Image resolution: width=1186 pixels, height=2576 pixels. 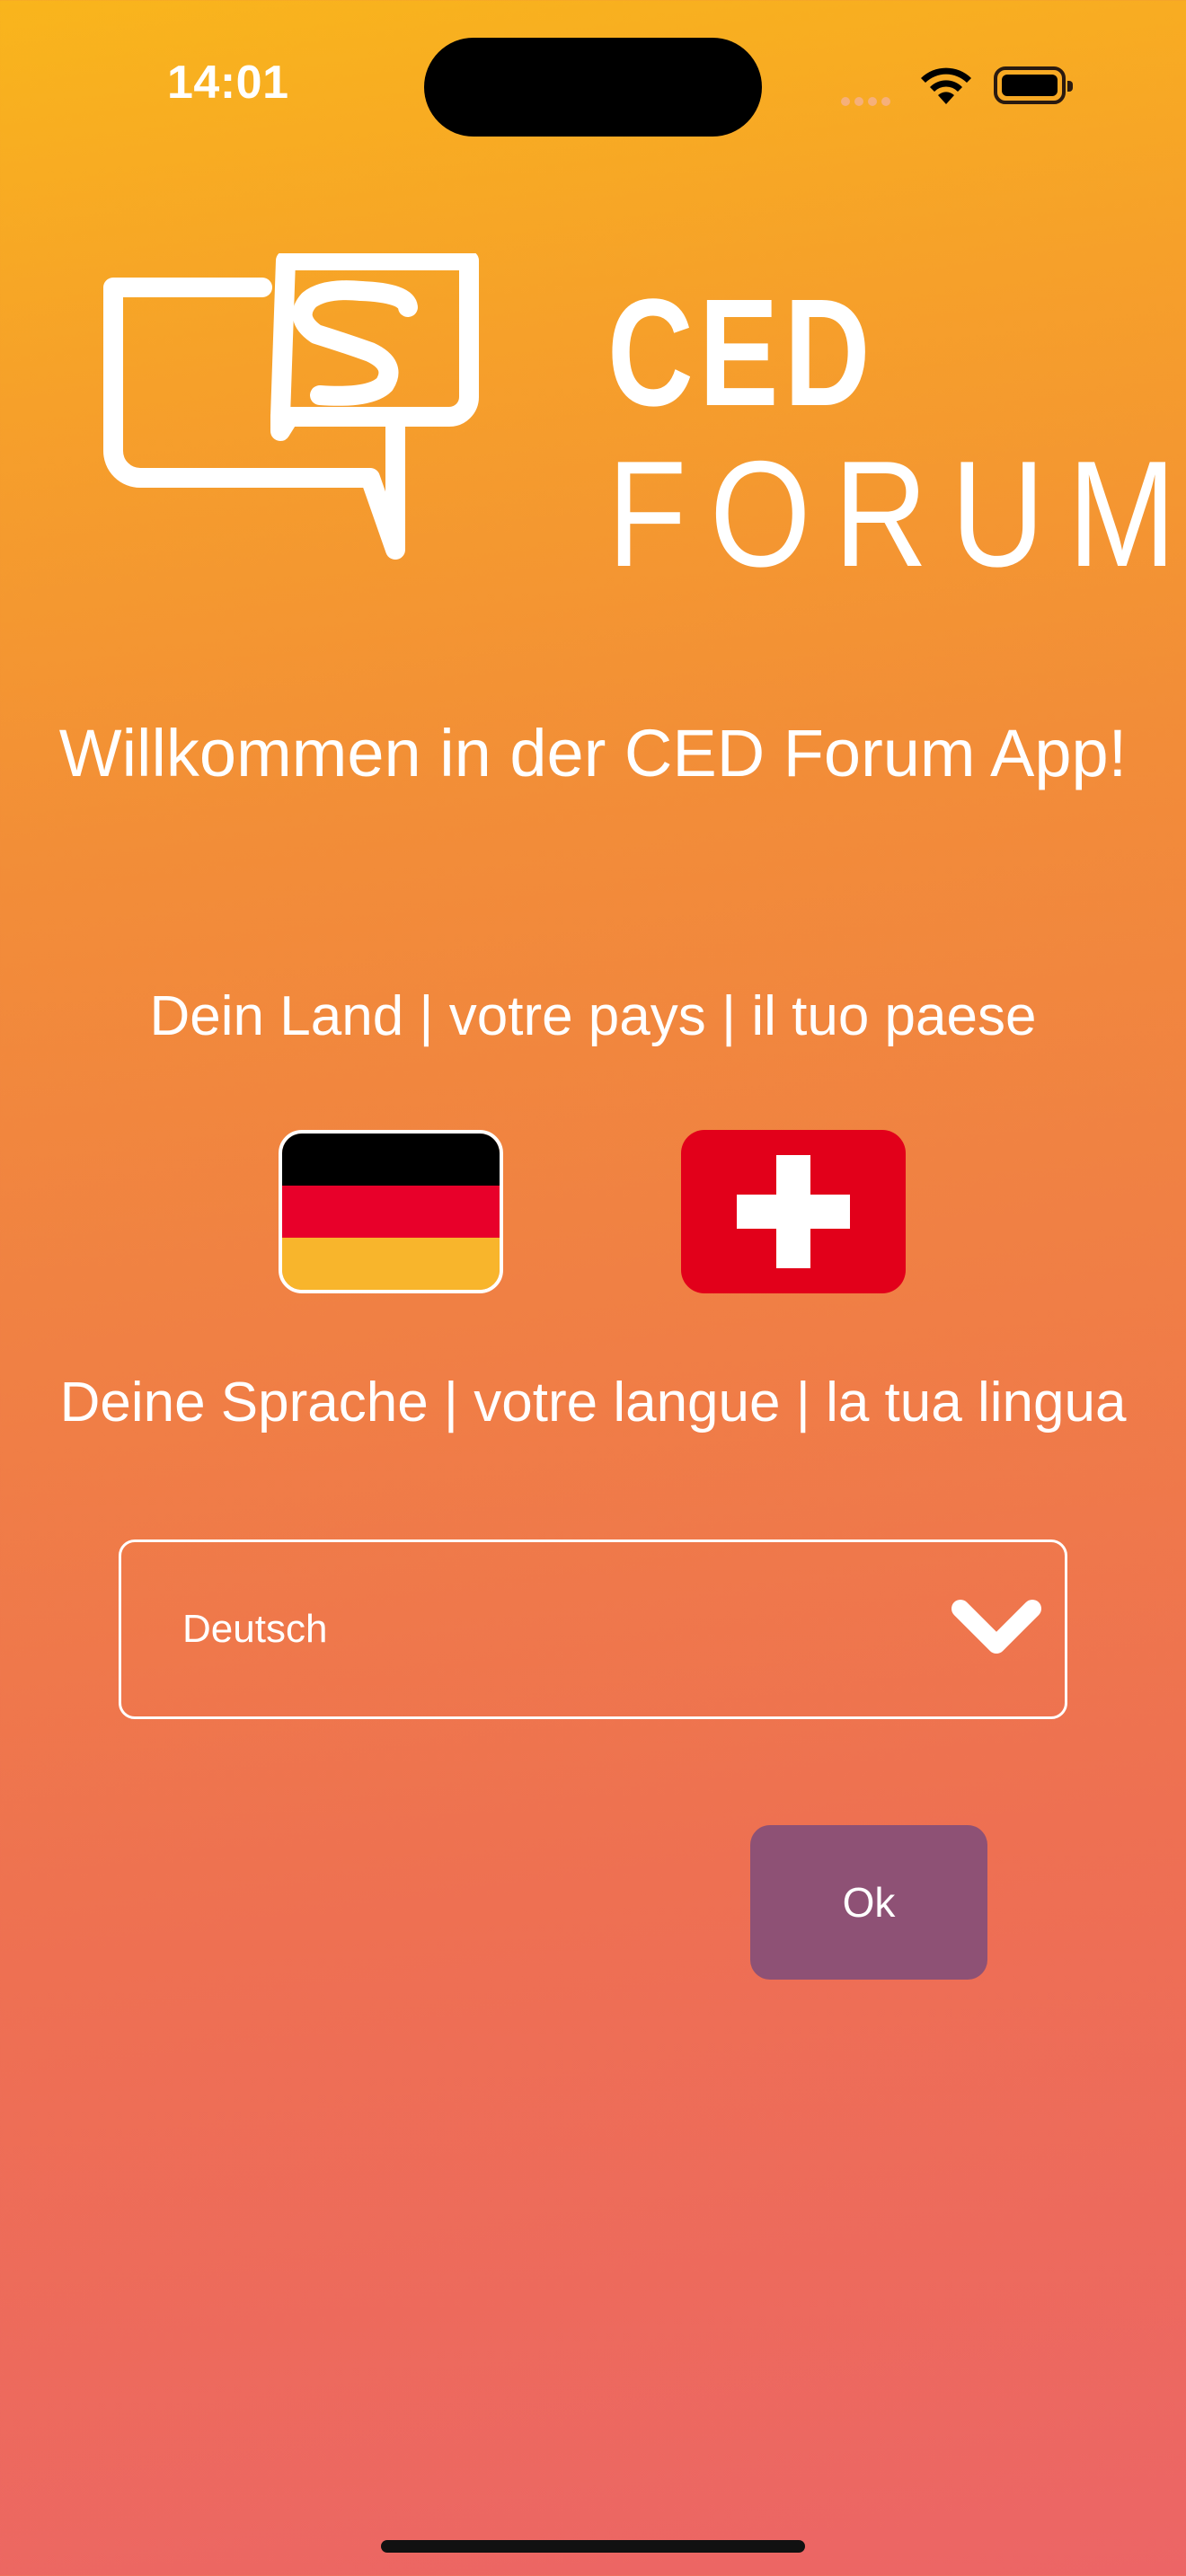 I want to click on flag-stripe-black, so click(x=391, y=1160).